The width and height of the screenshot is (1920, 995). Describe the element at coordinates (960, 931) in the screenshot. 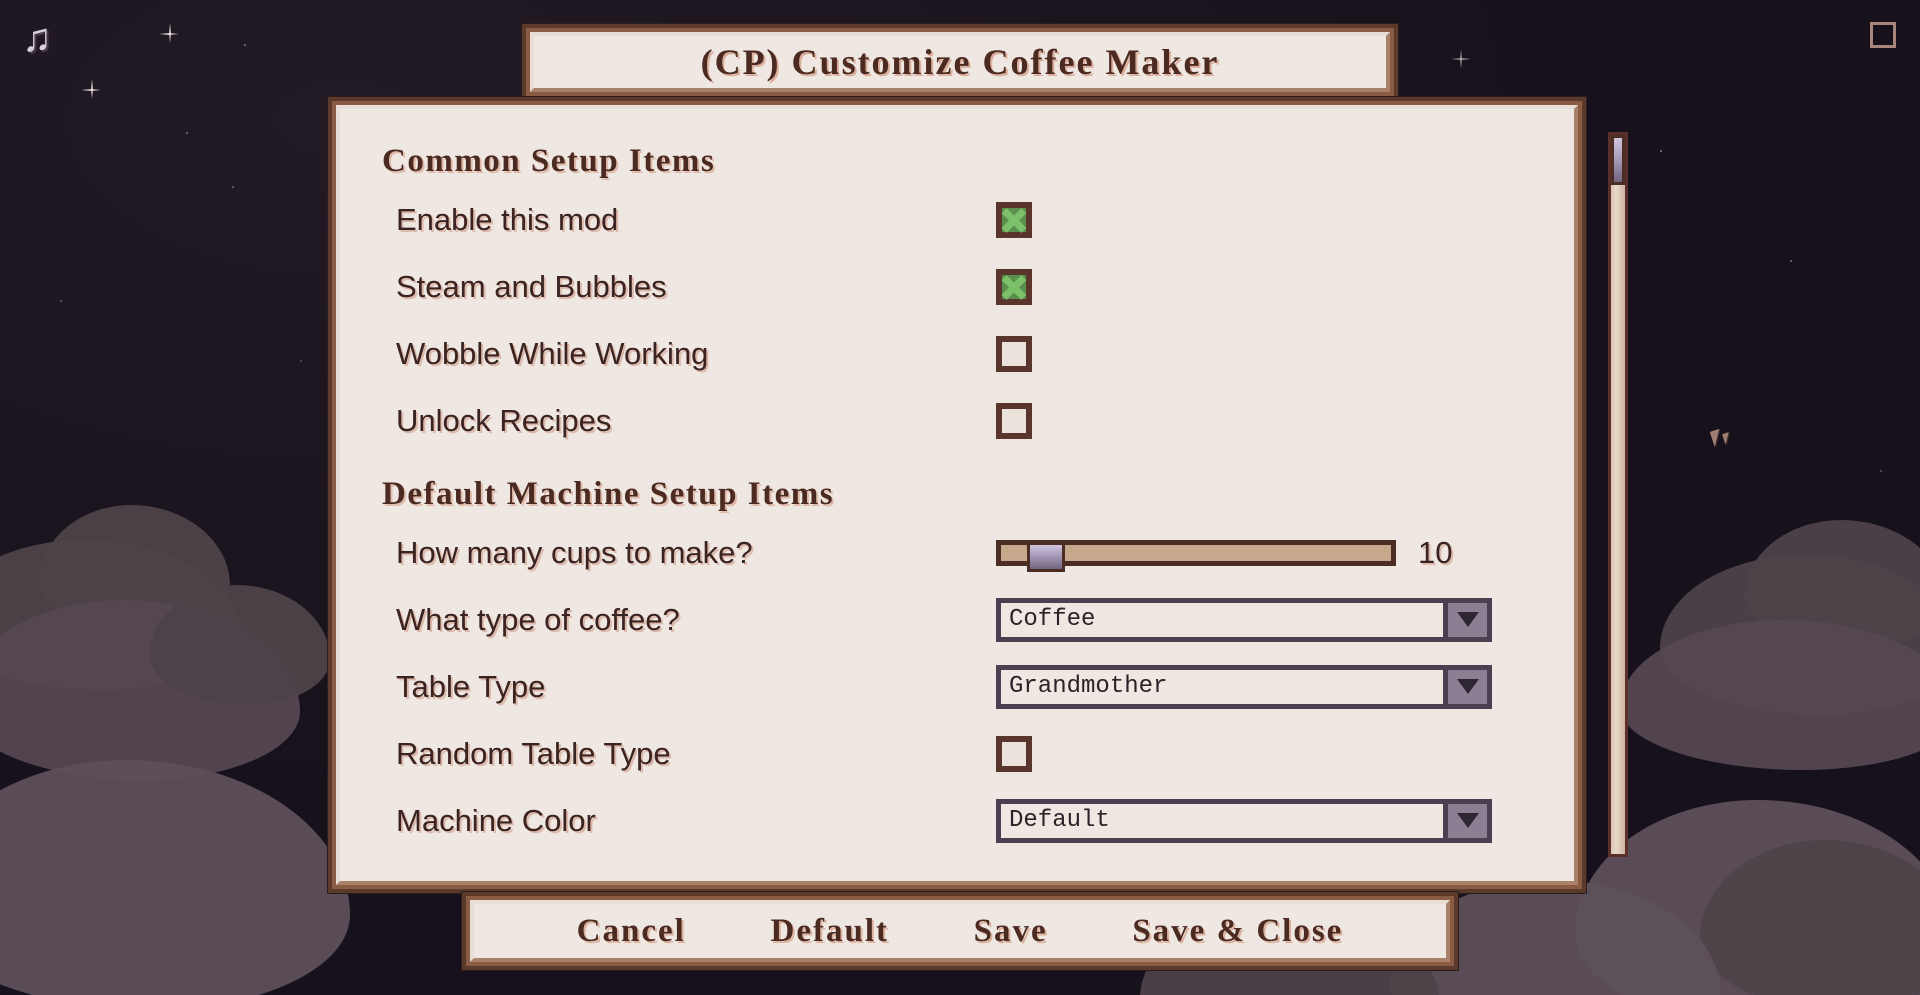

I see `dialog-button-bar: Cancel Default Save Save & Close` at that location.